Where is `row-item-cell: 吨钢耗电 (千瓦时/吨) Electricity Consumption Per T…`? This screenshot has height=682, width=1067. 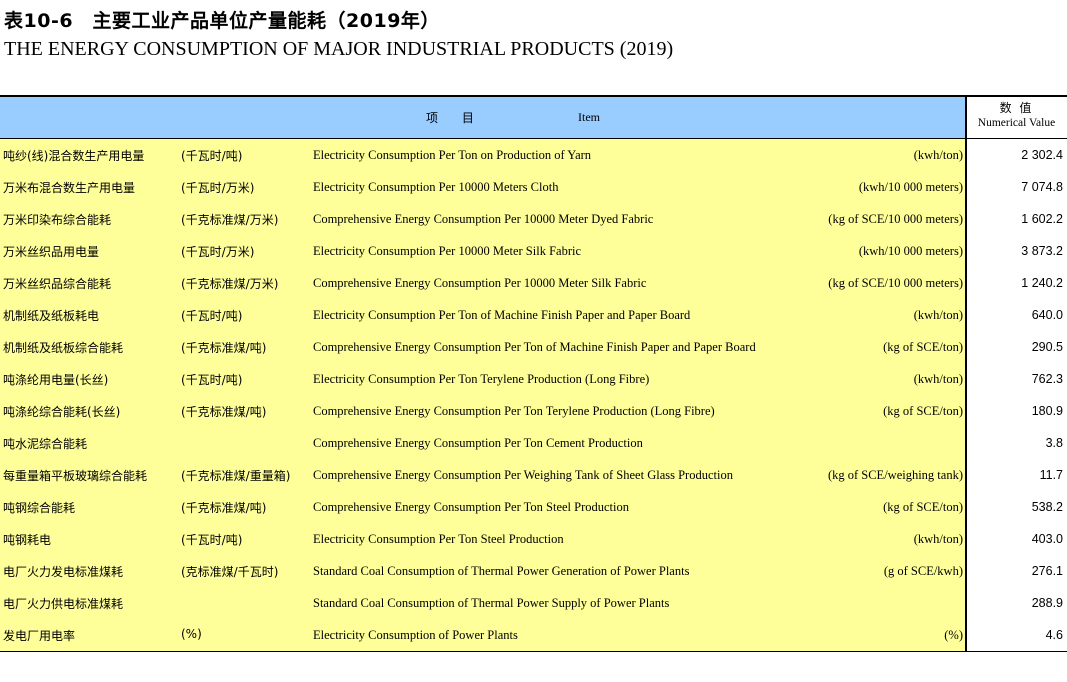 row-item-cell: 吨钢耗电 (千瓦时/吨) Electricity Consumption Per T… is located at coordinates (482, 539).